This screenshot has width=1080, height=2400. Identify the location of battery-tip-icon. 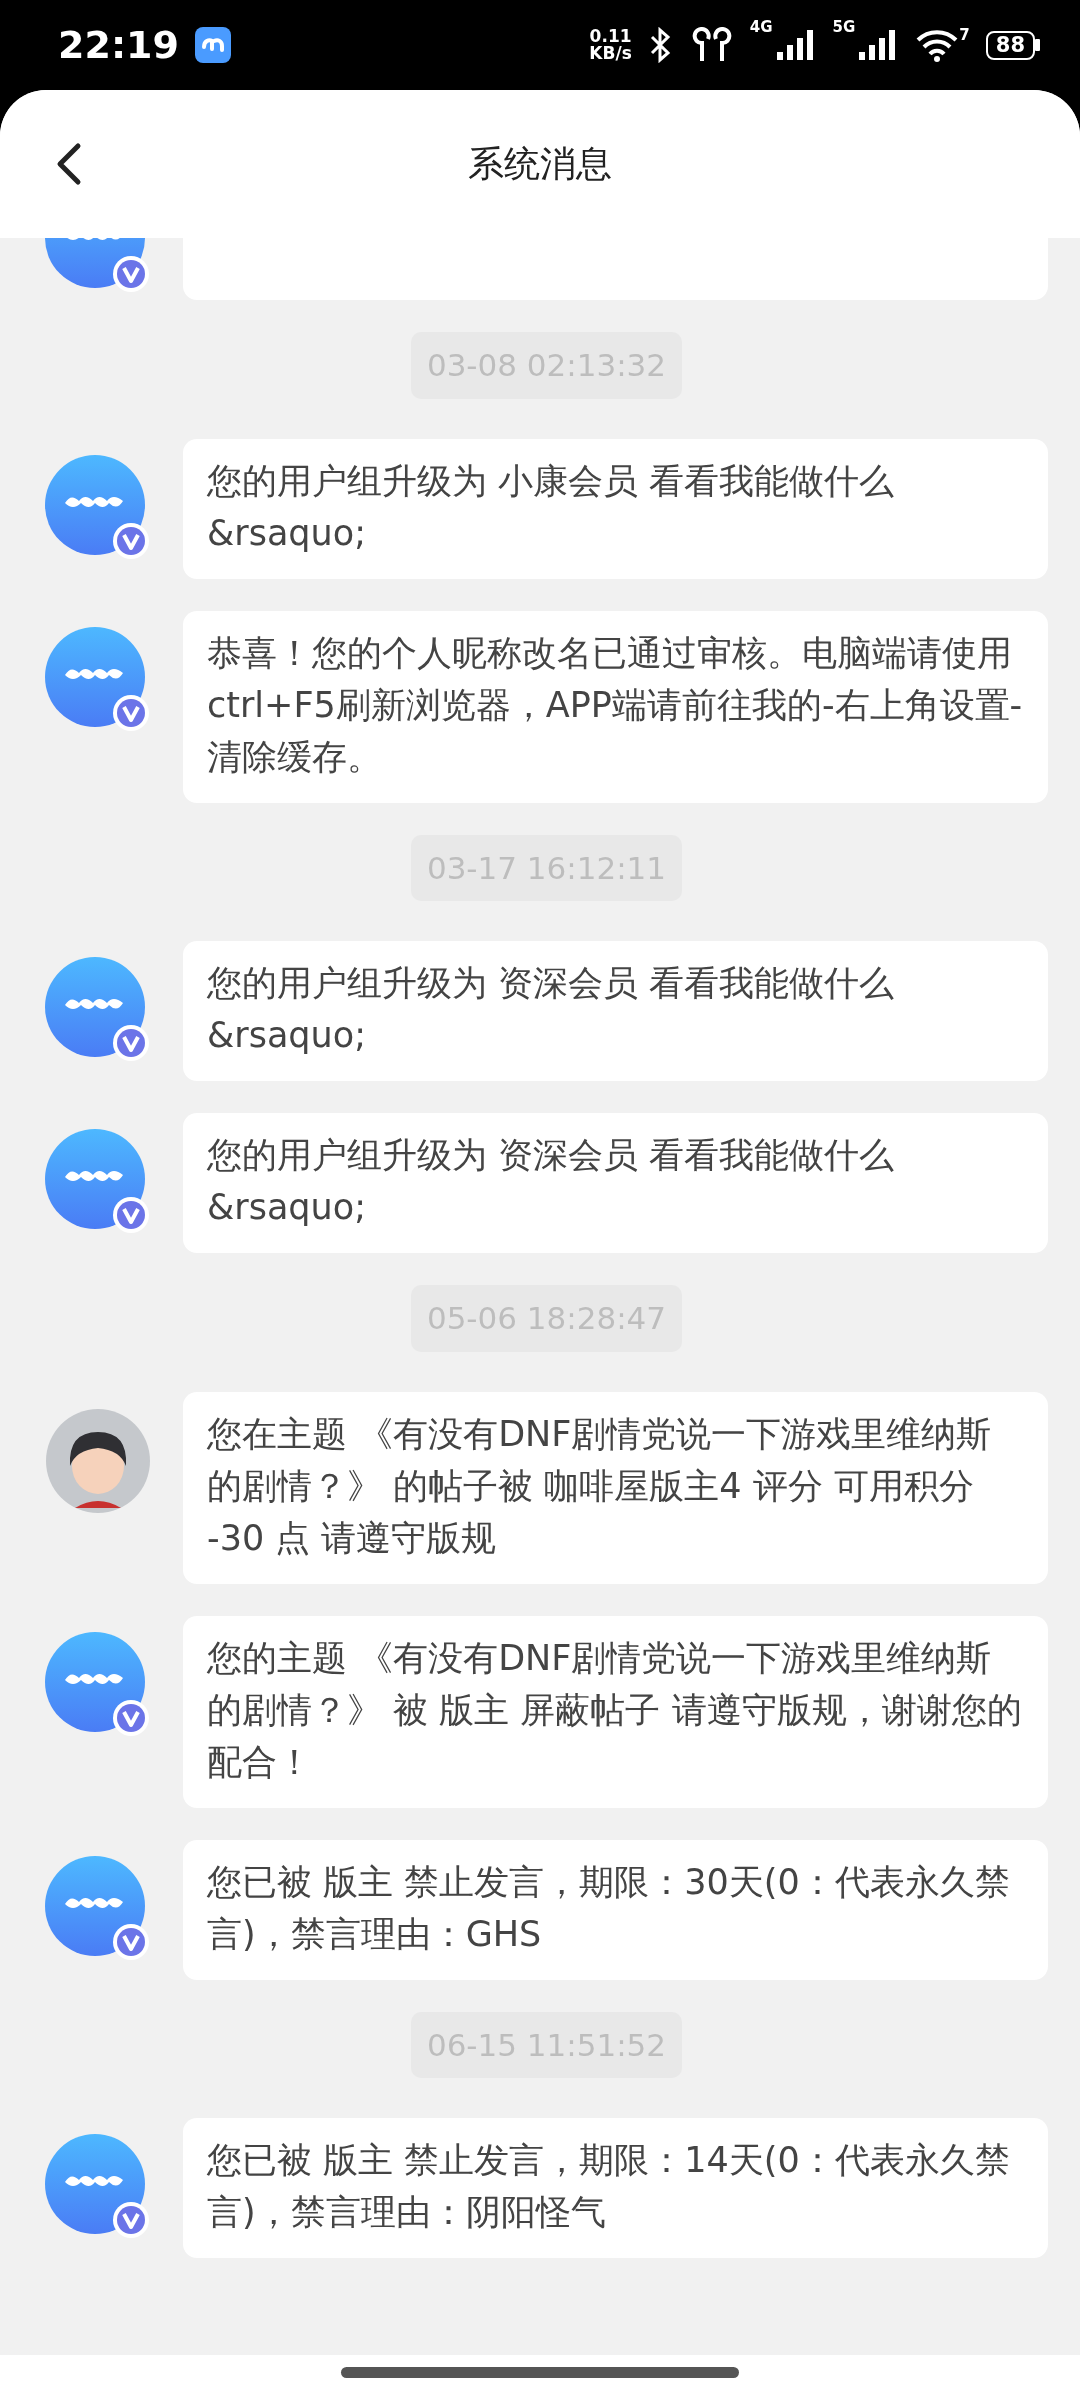
(1037, 45).